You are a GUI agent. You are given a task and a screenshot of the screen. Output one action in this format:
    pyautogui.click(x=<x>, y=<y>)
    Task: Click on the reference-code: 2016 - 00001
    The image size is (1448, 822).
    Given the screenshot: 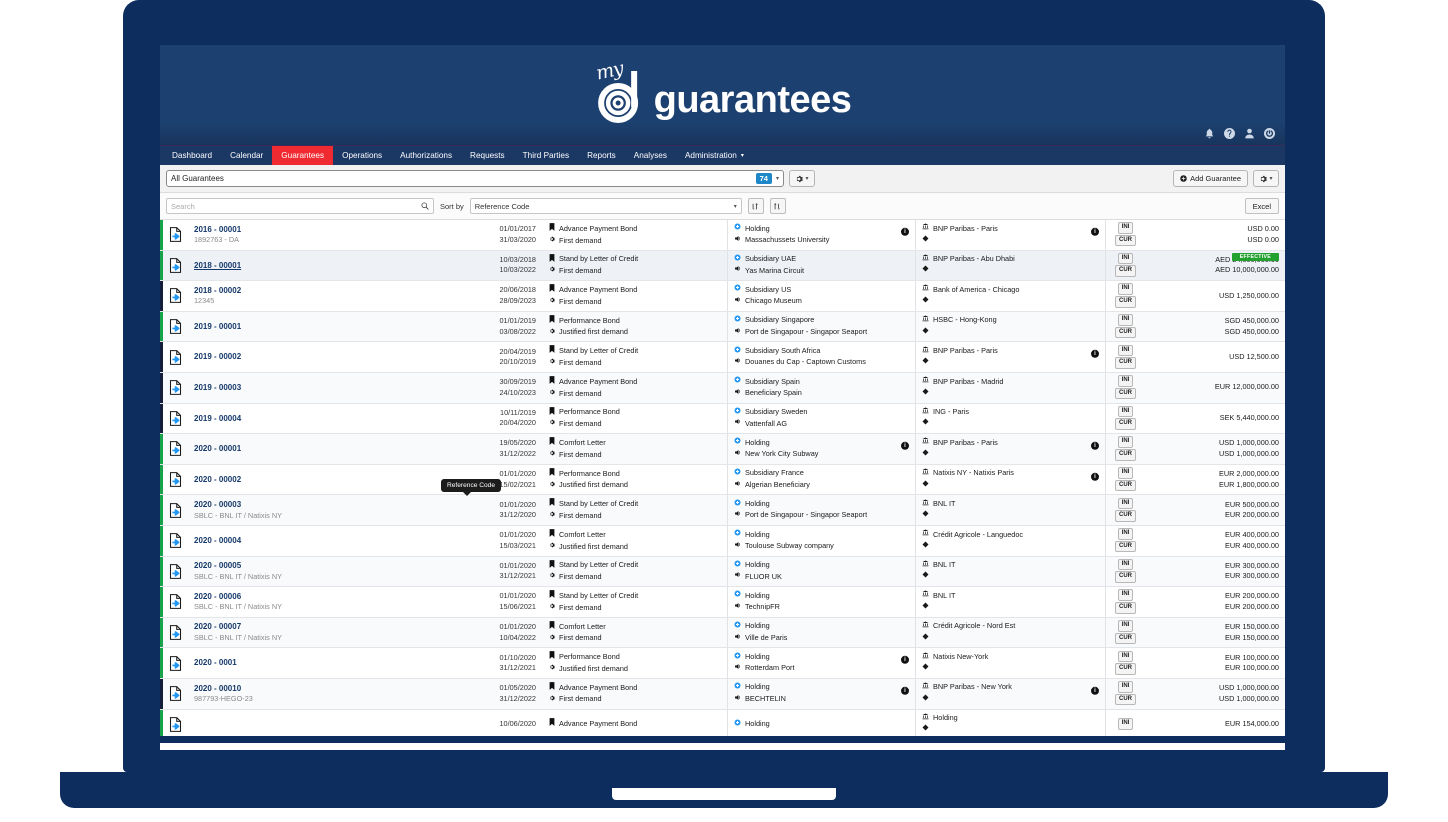 What is the action you would take?
    pyautogui.click(x=319, y=230)
    